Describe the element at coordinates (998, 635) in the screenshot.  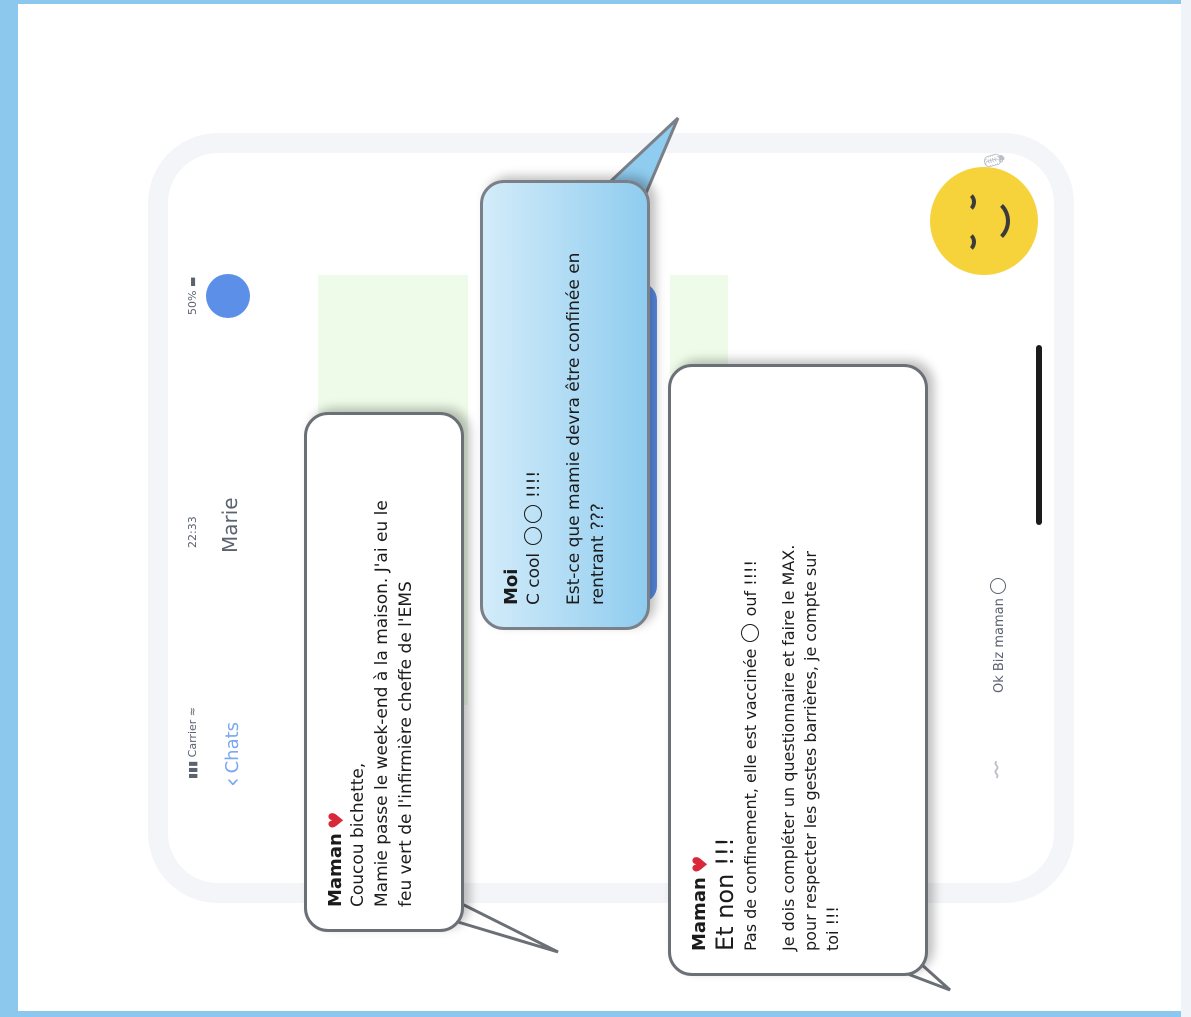
I see `message-input: Ok Biz maman` at that location.